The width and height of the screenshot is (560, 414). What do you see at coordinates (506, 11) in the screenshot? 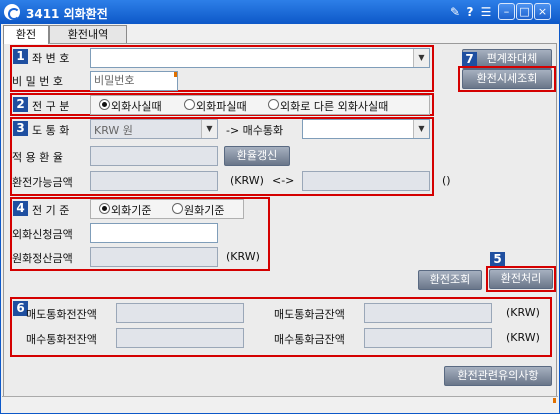
I see `minimize-icon: –` at bounding box center [506, 11].